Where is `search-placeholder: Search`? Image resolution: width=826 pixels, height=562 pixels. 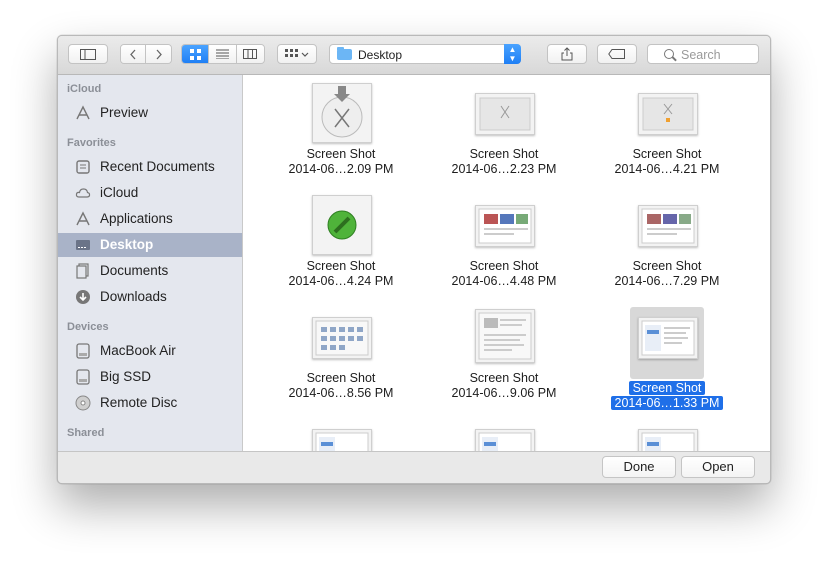 search-placeholder: Search is located at coordinates (701, 55).